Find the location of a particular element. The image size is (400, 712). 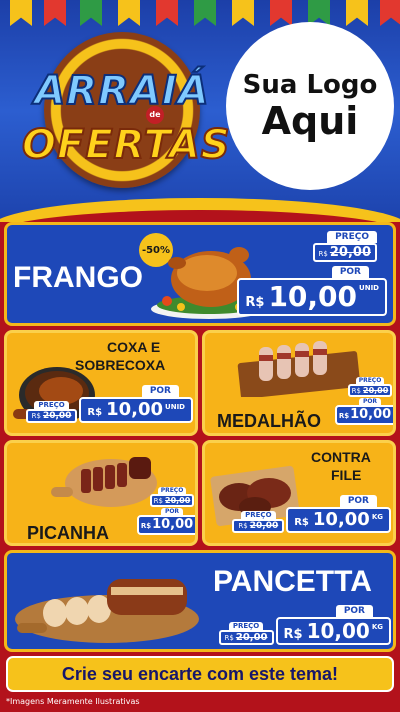

product-name-line1: CONTRA is located at coordinates (341, 457).